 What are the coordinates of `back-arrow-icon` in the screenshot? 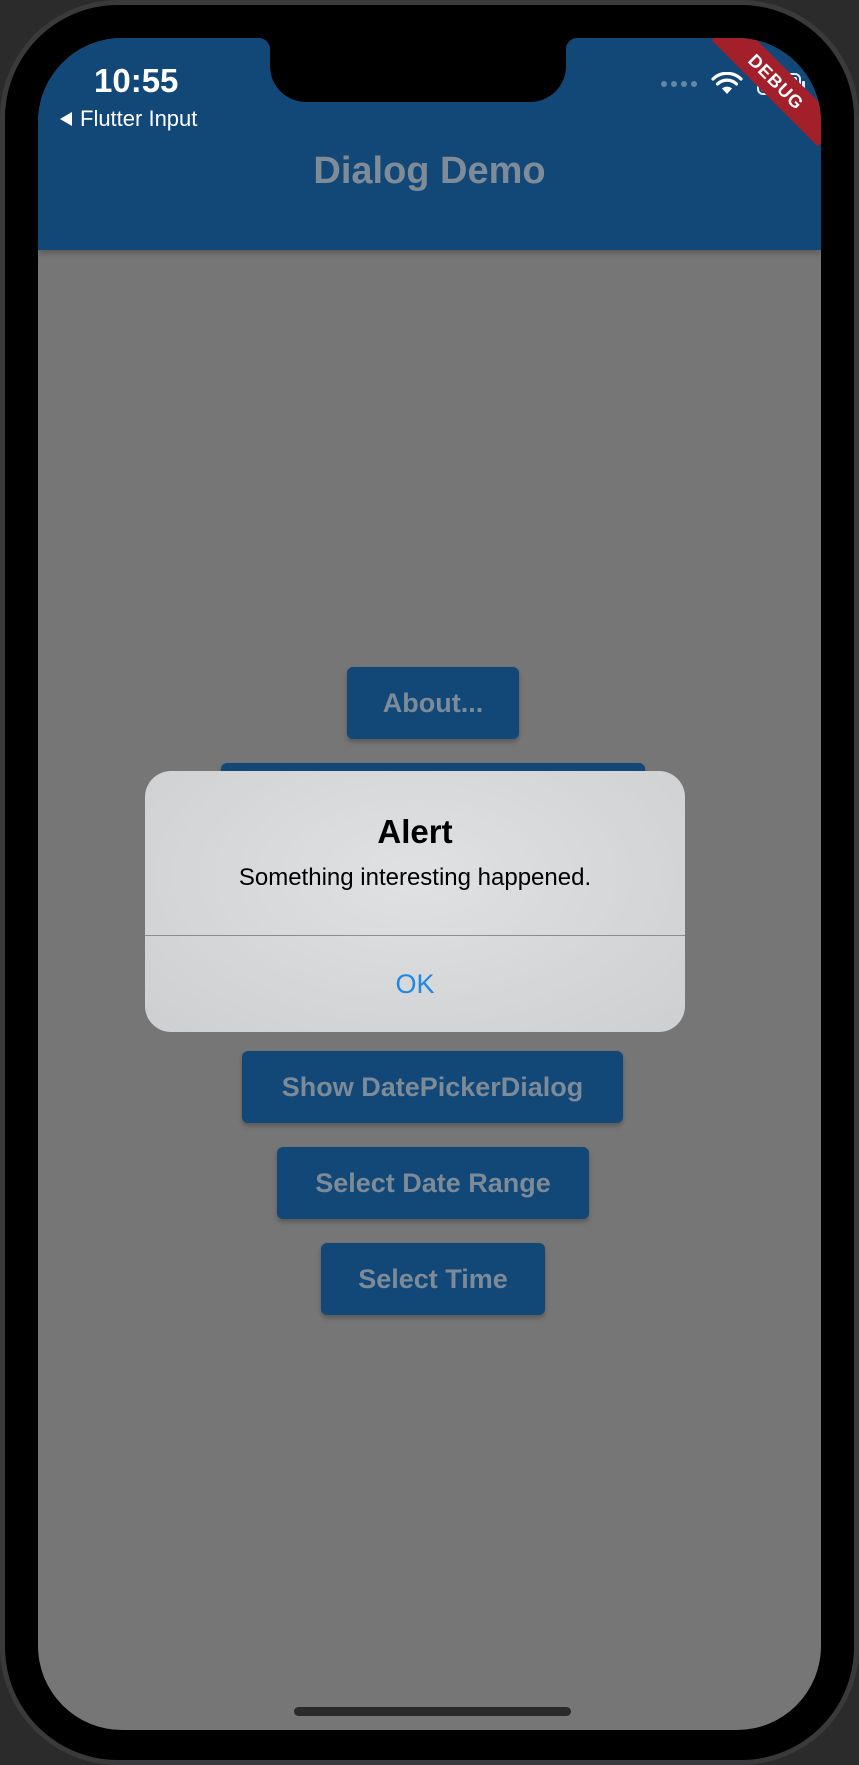 It's located at (66, 119).